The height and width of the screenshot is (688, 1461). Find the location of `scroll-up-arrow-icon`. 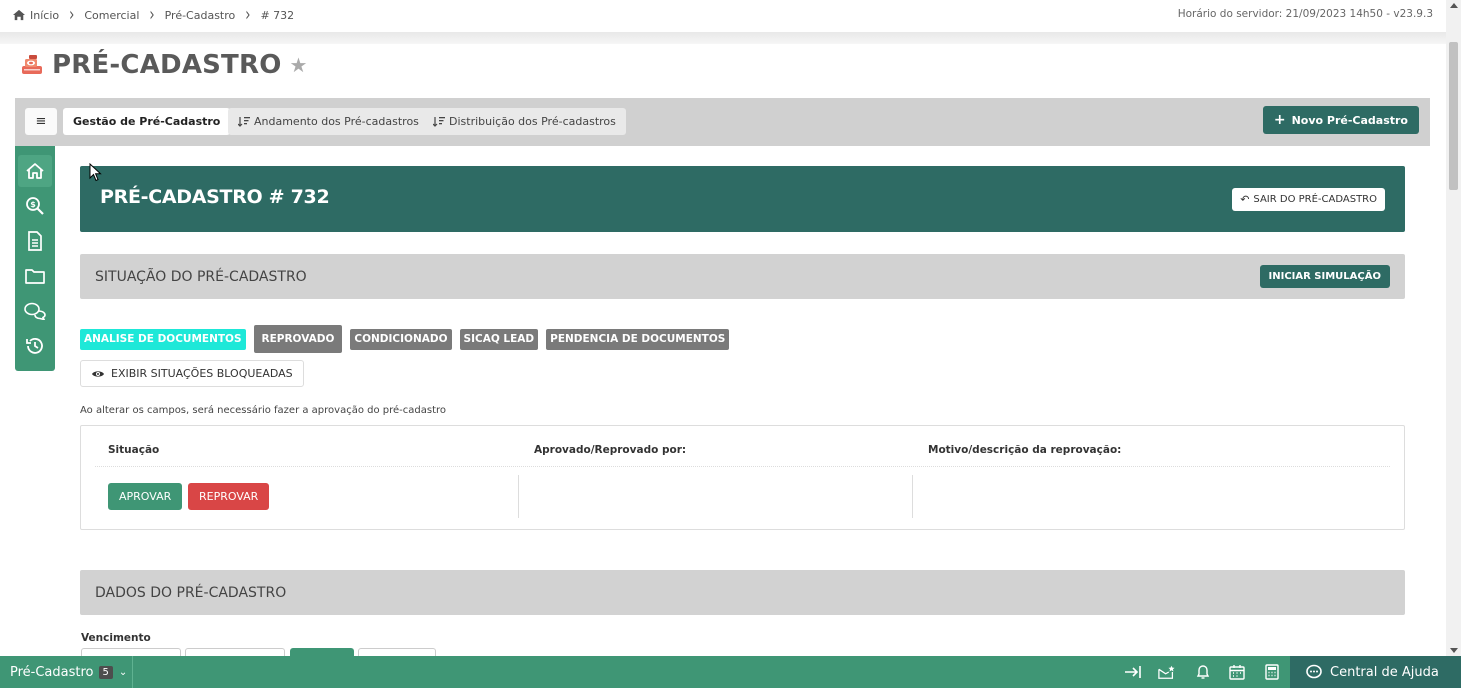

scroll-up-arrow-icon is located at coordinates (1454, 5).